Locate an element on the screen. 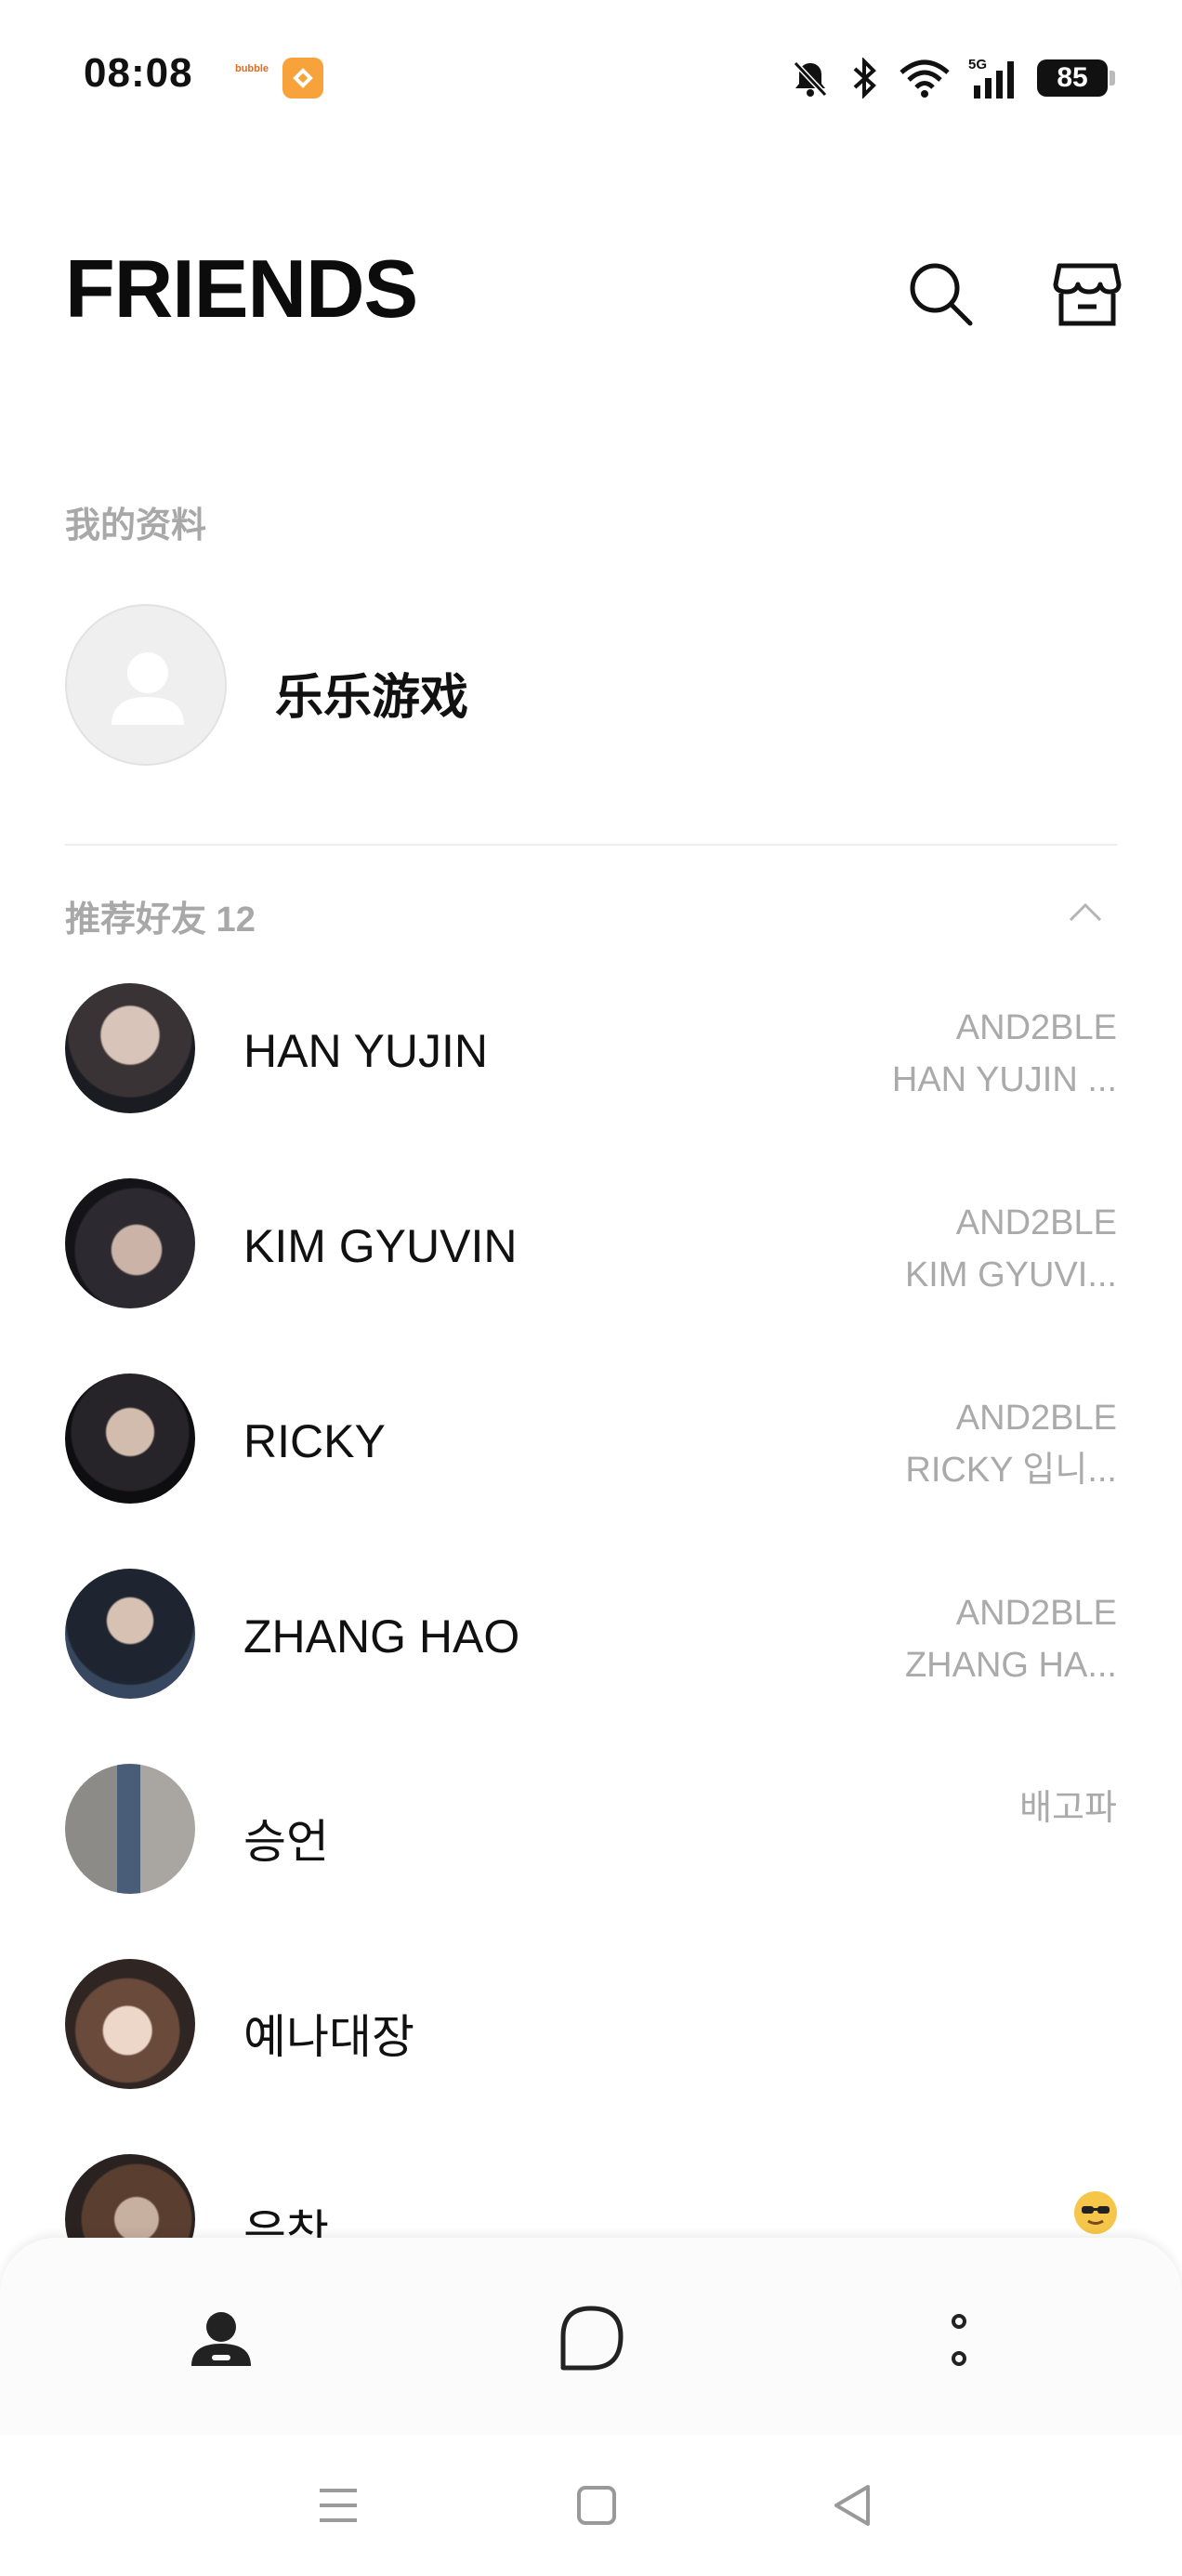  shop-icon is located at coordinates (1087, 293).